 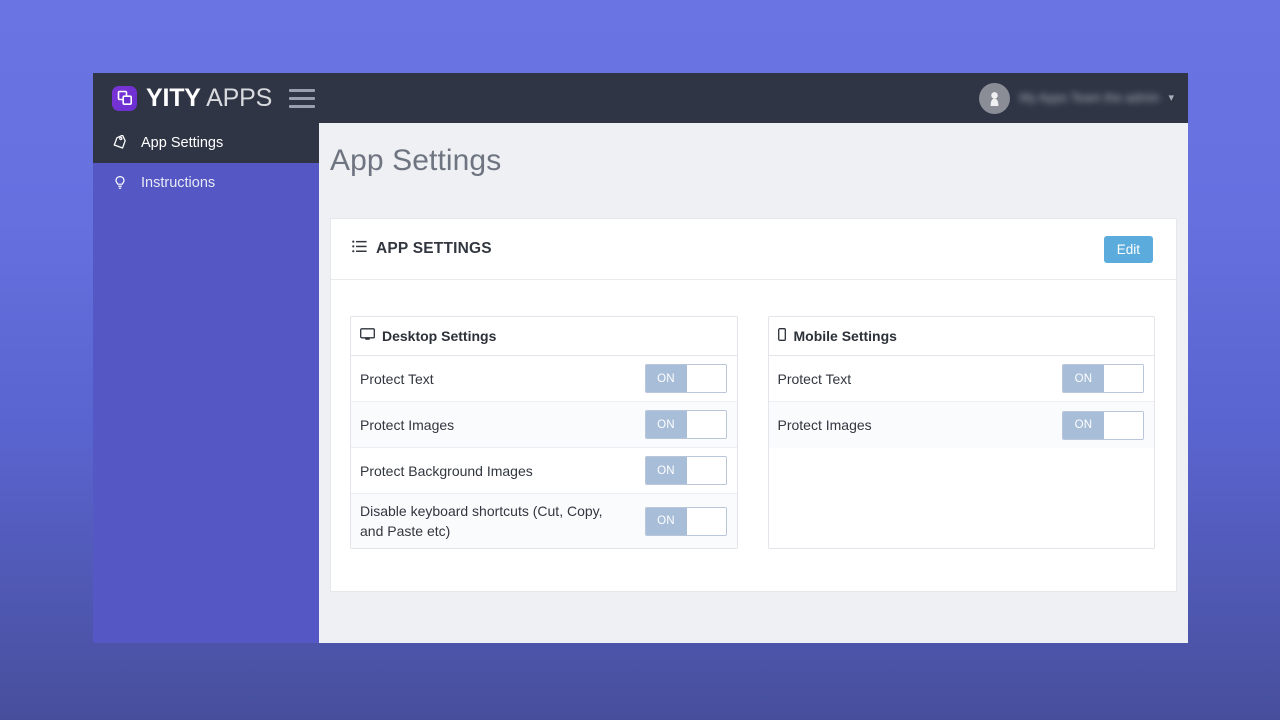 I want to click on user-menu: My Apps Team the admin ▾, so click(x=1083, y=98).